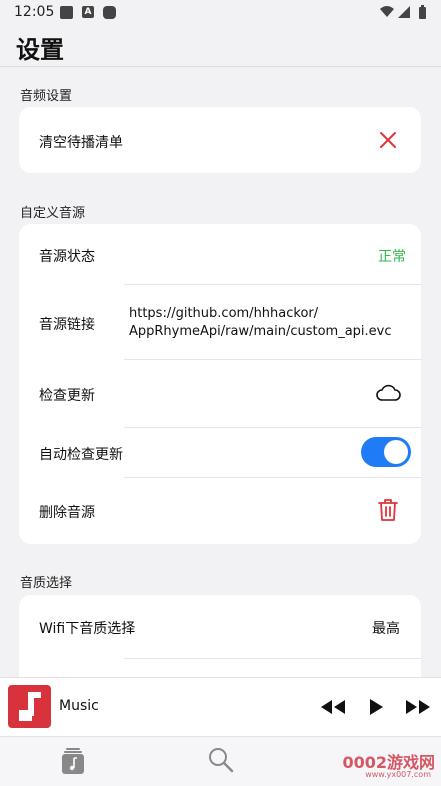  I want to click on source-link-line1: https://github.com/hhhackor/, so click(224, 313).